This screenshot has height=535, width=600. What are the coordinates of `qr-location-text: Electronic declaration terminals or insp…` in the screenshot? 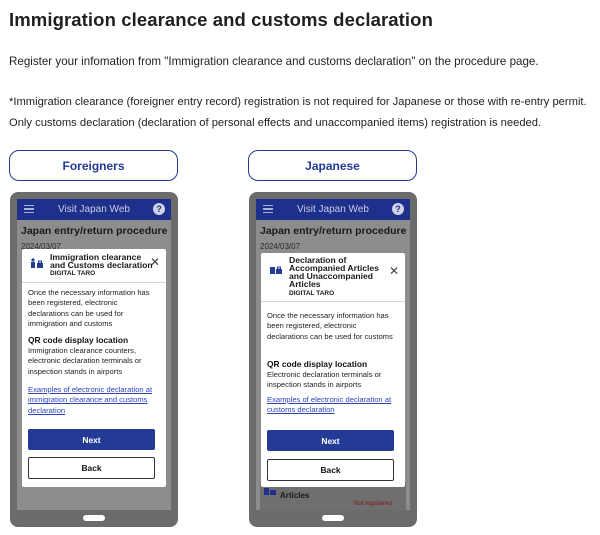 It's located at (324, 380).